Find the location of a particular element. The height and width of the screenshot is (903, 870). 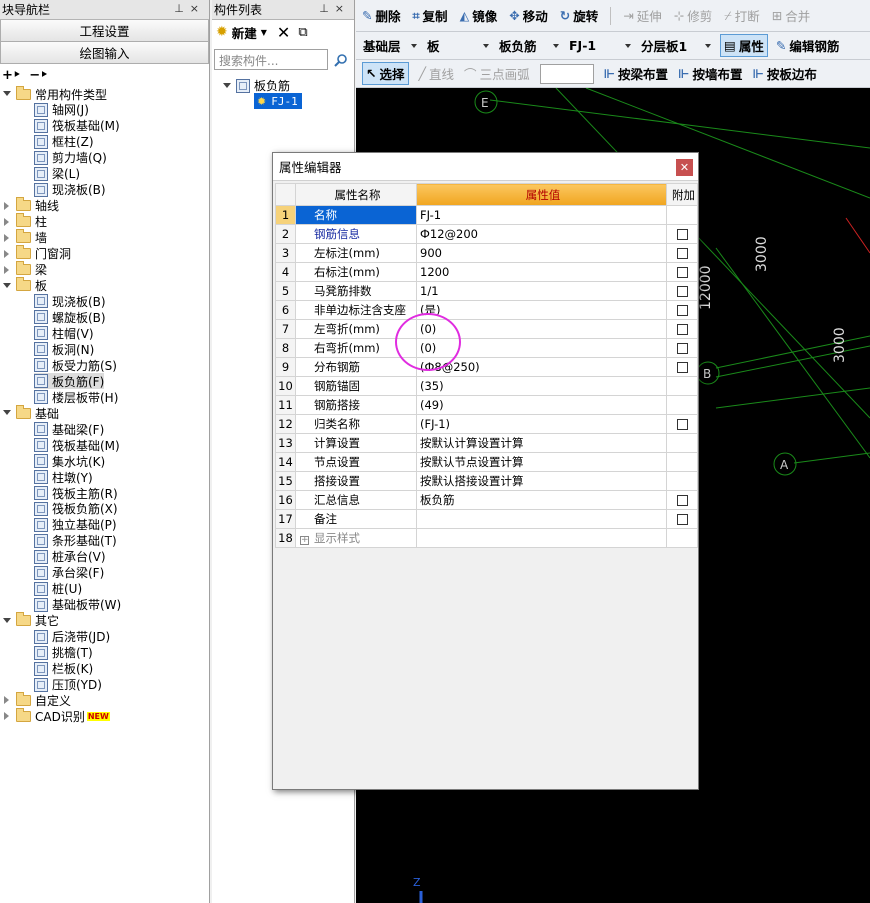

property-row: 13 计算设置 按默认计算设置计算 is located at coordinates (486, 443).